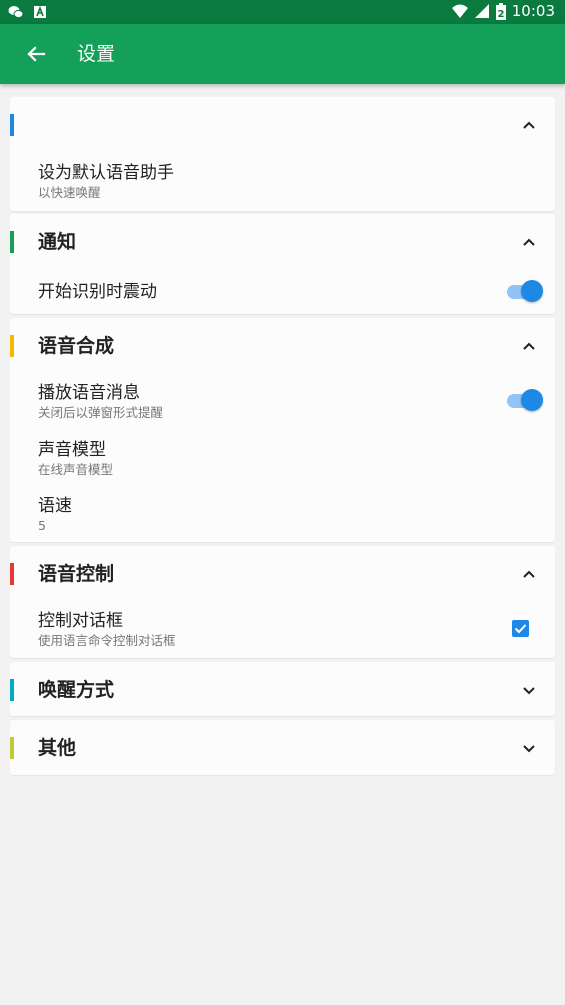  I want to click on wechat-icon, so click(16, 12).